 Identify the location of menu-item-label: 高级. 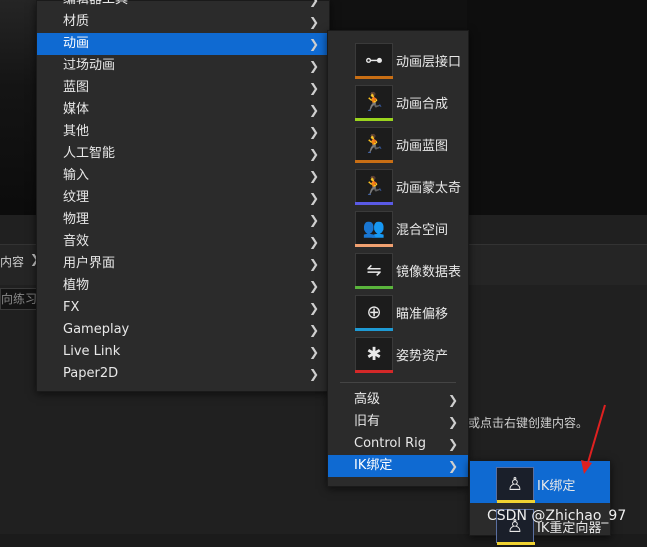
(367, 399).